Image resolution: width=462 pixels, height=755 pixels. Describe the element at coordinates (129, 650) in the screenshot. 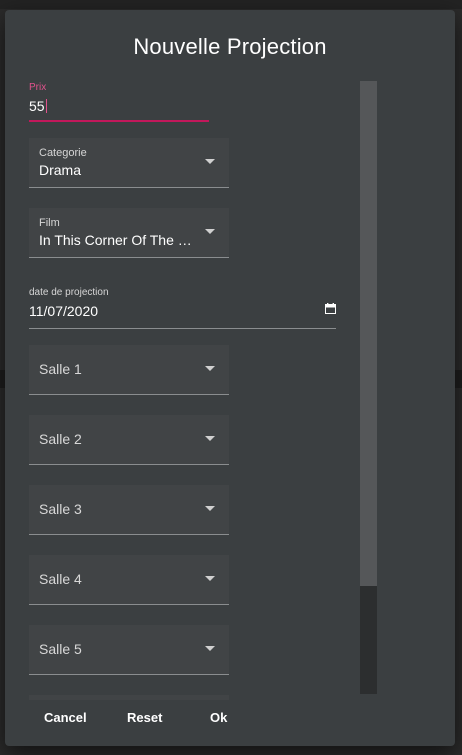

I see `salle-5-select: Salle 5` at that location.